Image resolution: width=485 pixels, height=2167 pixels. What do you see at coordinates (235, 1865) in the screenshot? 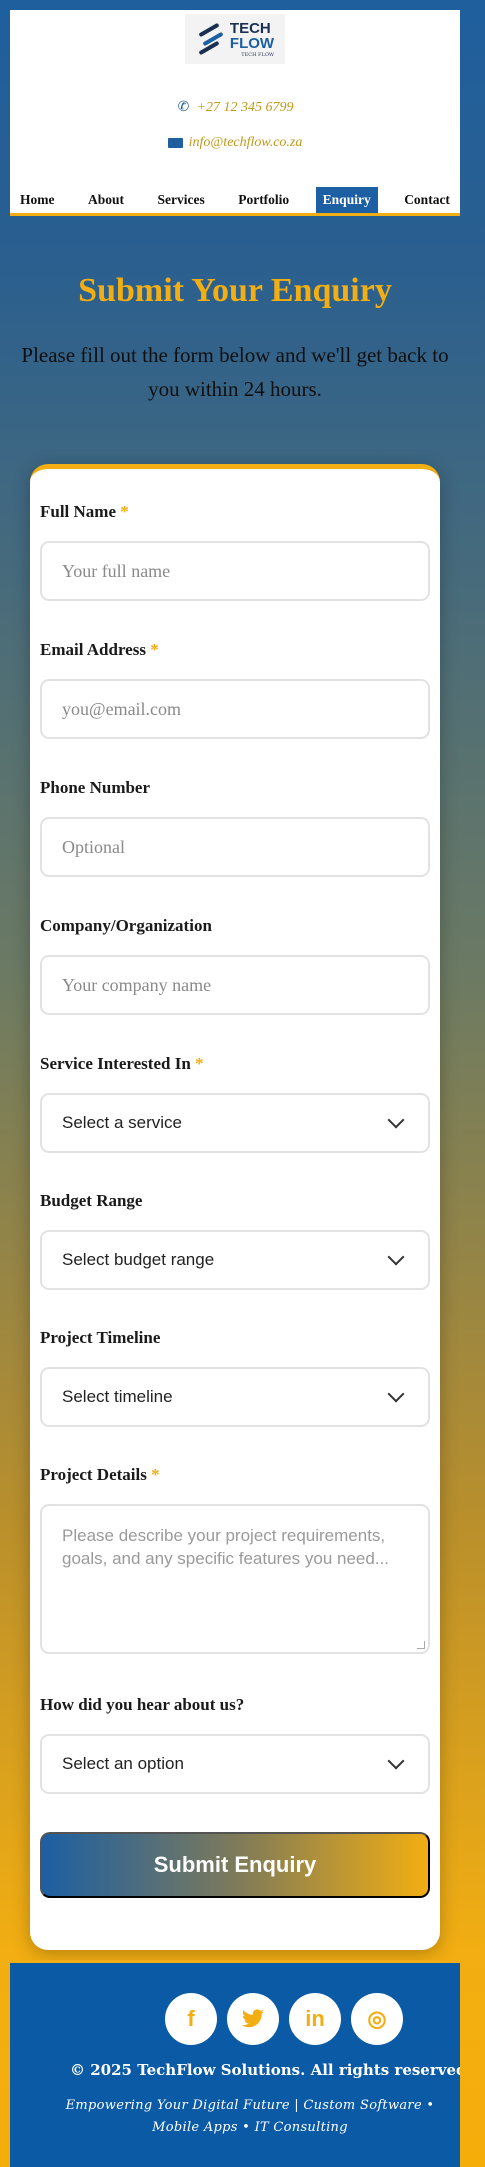
I see `submit-enquiry-button: Submit Enquiry` at bounding box center [235, 1865].